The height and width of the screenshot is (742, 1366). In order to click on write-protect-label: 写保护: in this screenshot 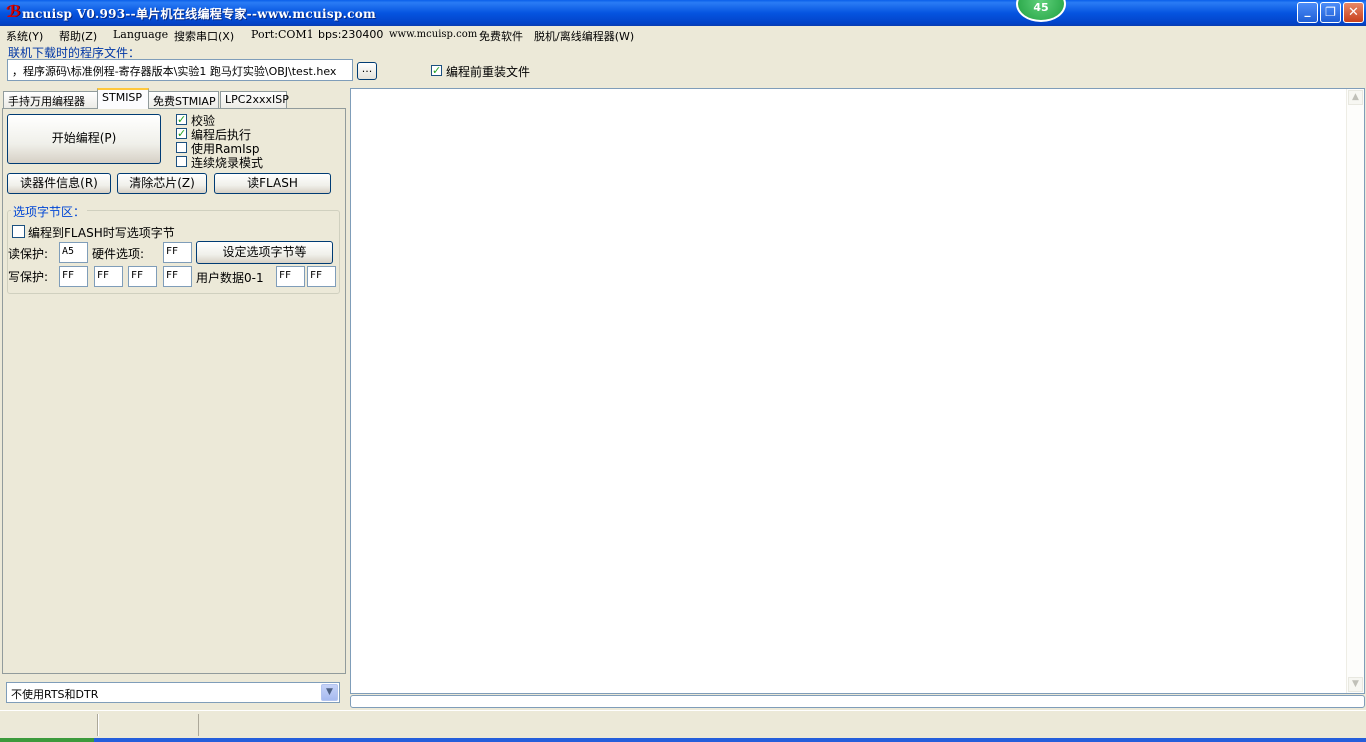, I will do `click(28, 277)`.